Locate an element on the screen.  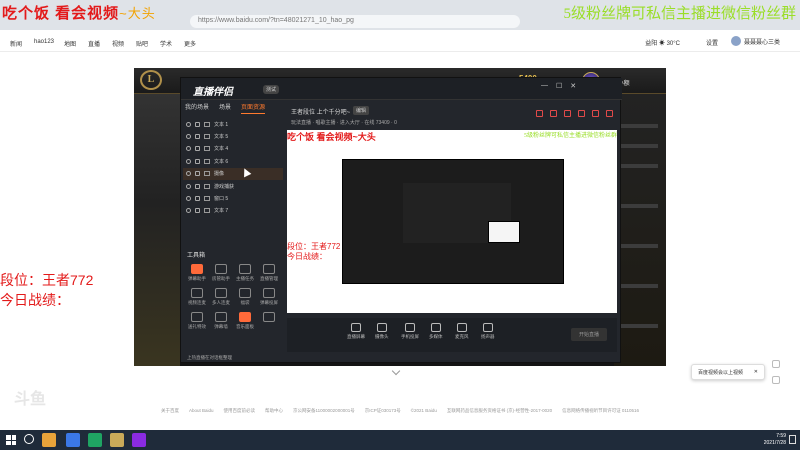
footer-link: 京公网安备11000002000001号 is located at coordinates (324, 411).